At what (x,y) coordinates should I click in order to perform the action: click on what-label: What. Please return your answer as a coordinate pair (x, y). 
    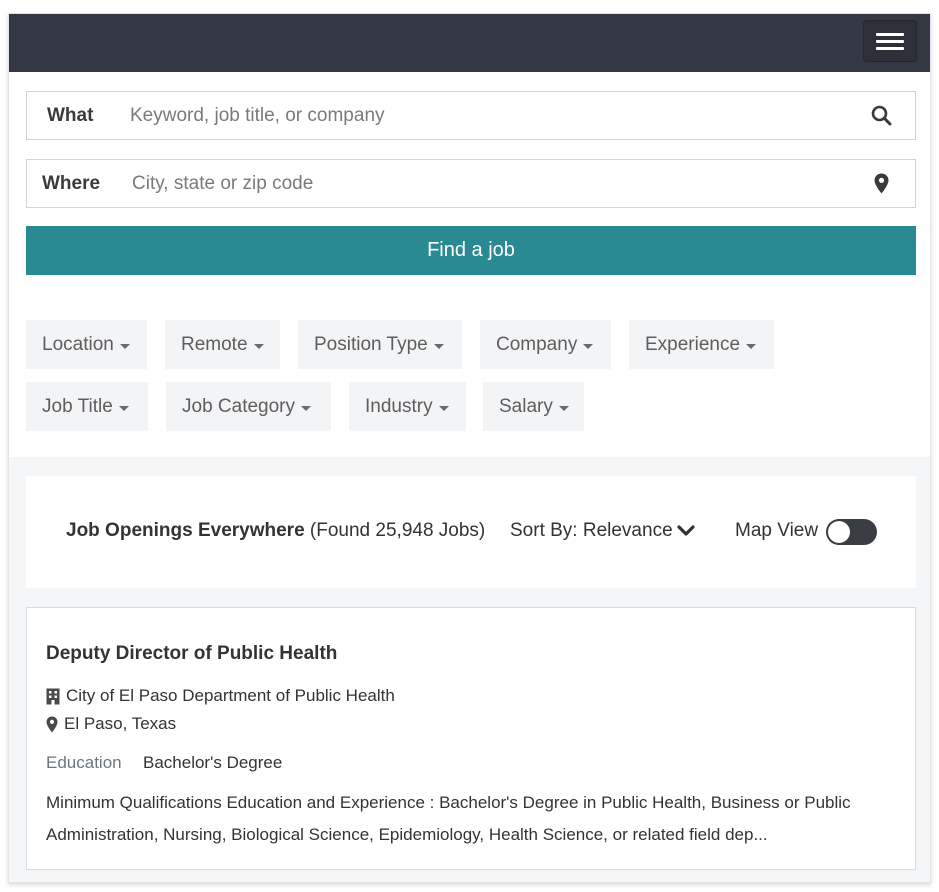
    Looking at the image, I should click on (70, 115).